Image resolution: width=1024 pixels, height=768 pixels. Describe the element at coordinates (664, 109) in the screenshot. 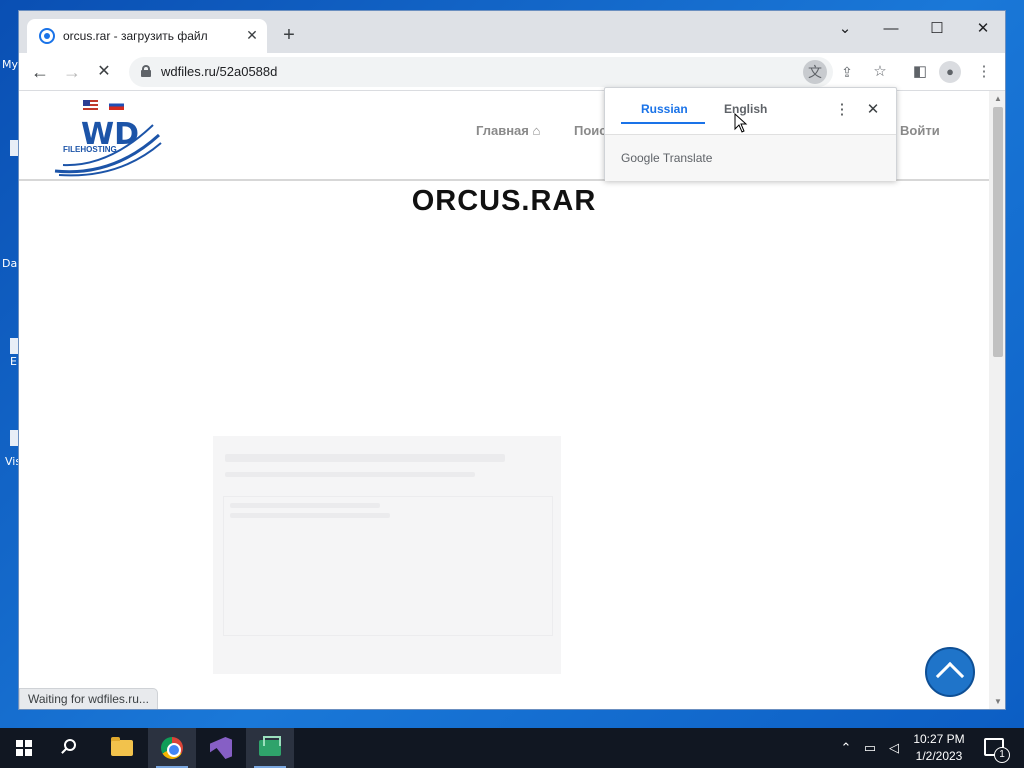

I see `translate-source-tab: Russian` at that location.